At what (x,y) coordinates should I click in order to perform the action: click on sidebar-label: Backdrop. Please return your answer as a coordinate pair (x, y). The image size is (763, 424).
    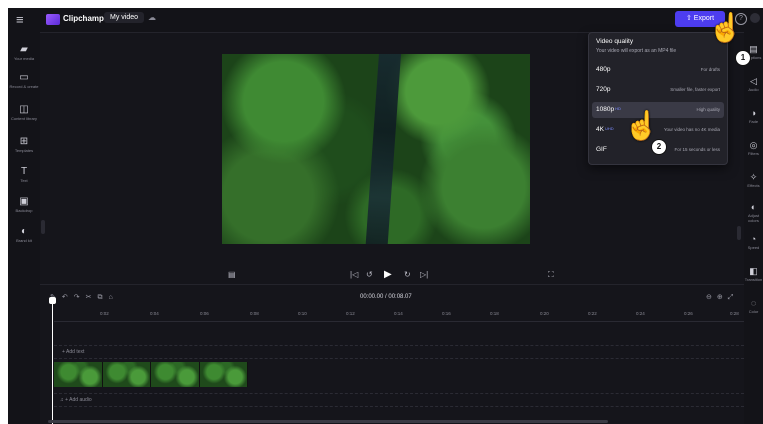
    Looking at the image, I should click on (24, 210).